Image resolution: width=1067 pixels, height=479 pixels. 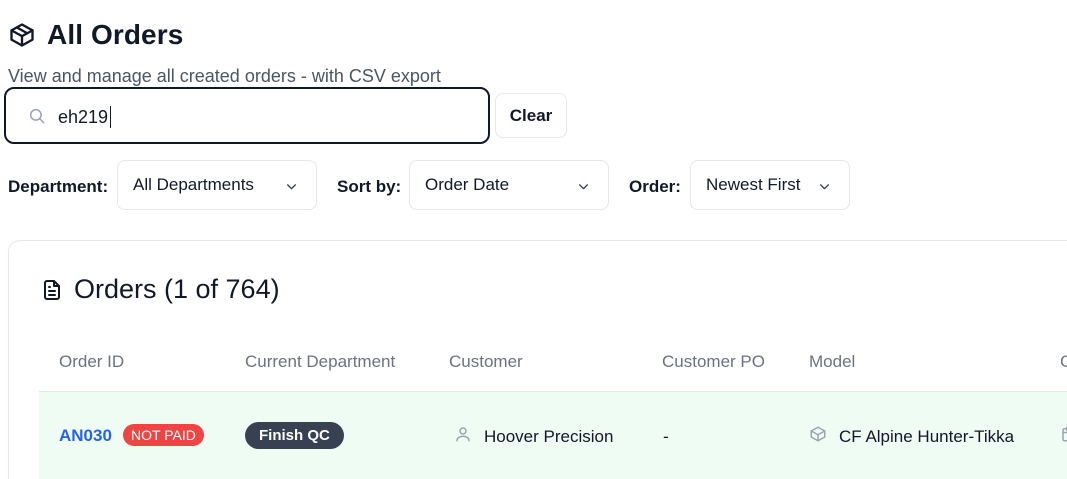 What do you see at coordinates (193, 184) in the screenshot?
I see `department-select-value: All Departments` at bounding box center [193, 184].